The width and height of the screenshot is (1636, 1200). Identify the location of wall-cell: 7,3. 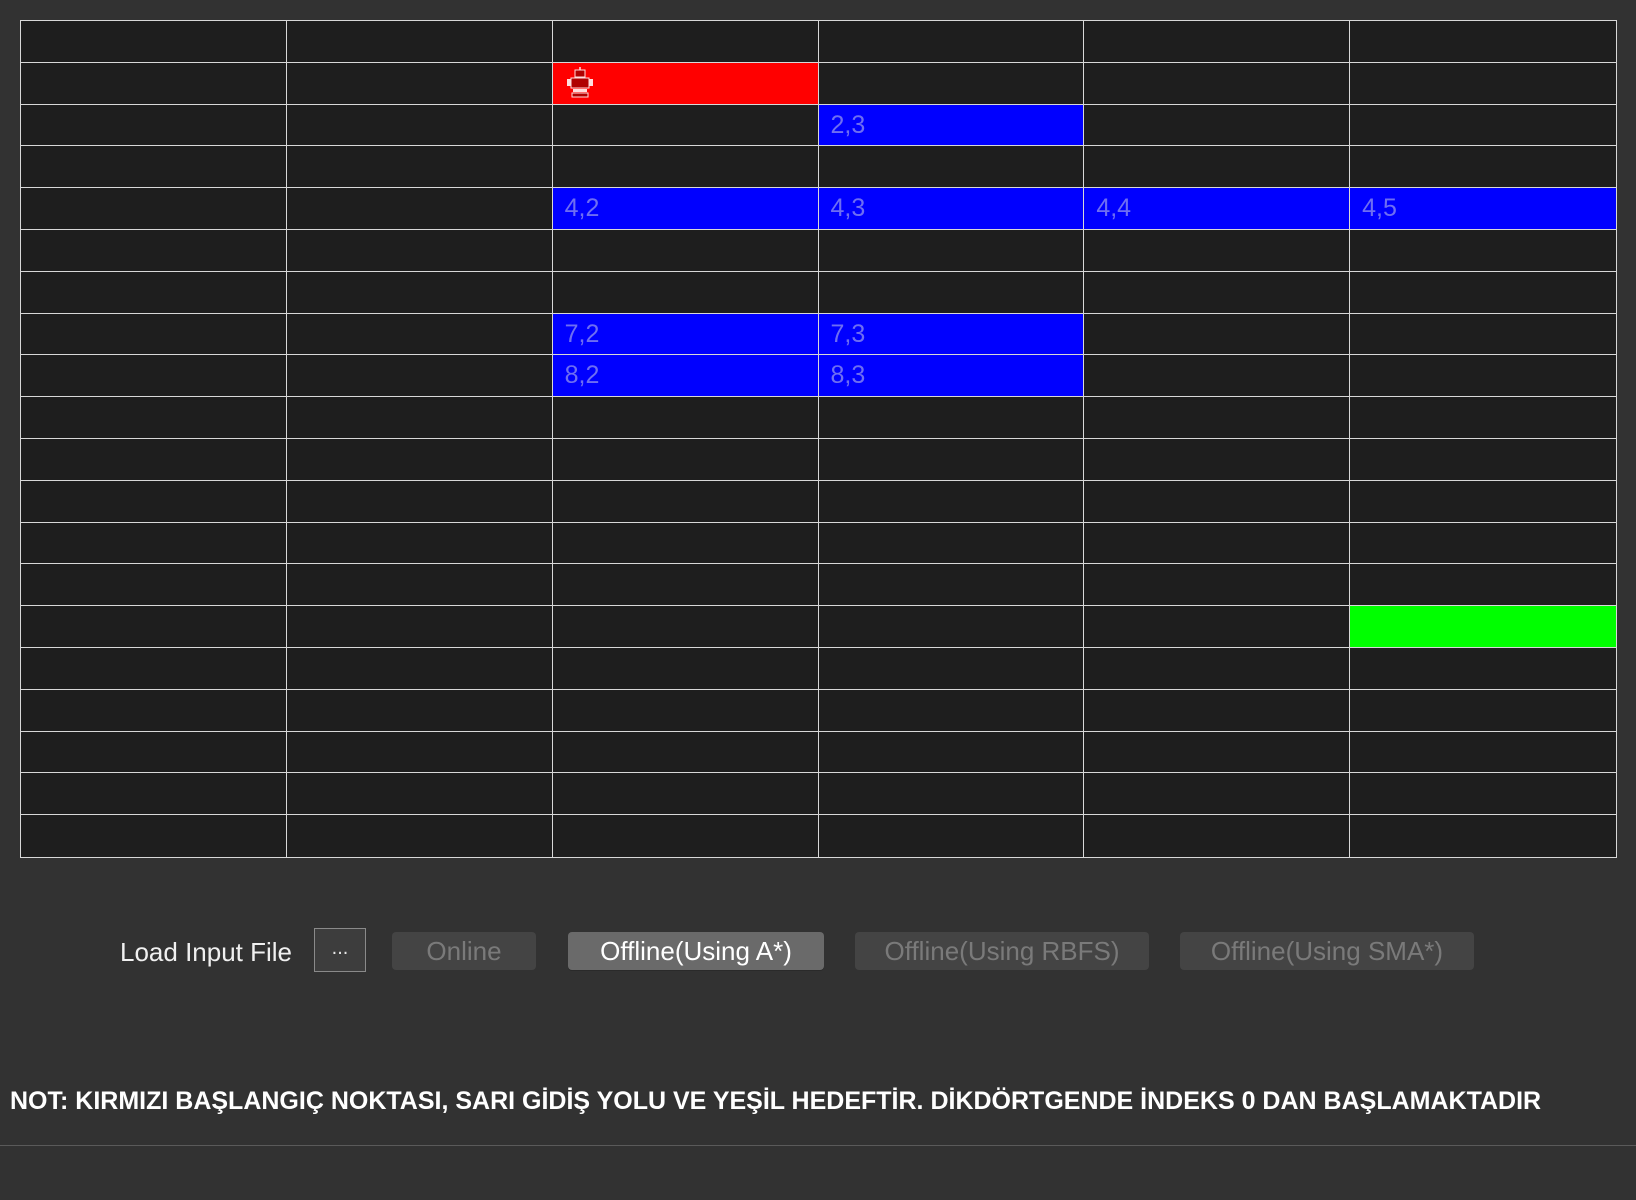
(951, 334).